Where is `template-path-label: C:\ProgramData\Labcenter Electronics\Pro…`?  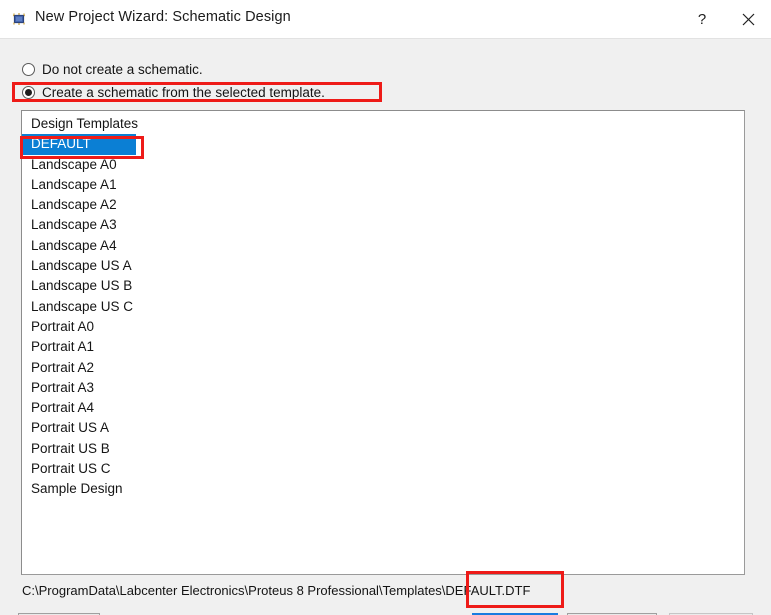 template-path-label: C:\ProgramData\Labcenter Electronics\Pro… is located at coordinates (276, 590).